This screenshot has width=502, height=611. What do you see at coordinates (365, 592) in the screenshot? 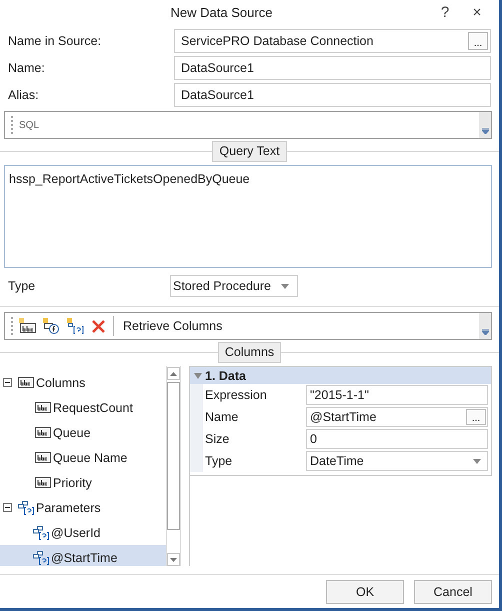
I see `dialog-button: OK` at bounding box center [365, 592].